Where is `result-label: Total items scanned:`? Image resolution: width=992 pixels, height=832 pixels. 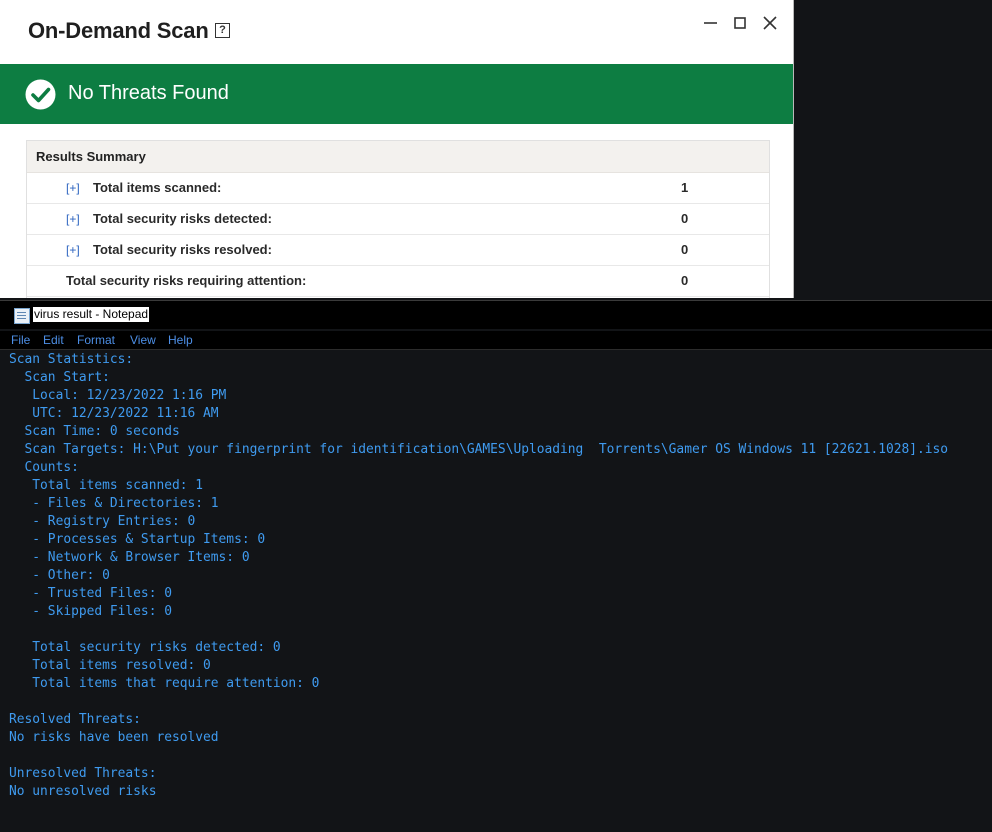 result-label: Total items scanned: is located at coordinates (157, 187).